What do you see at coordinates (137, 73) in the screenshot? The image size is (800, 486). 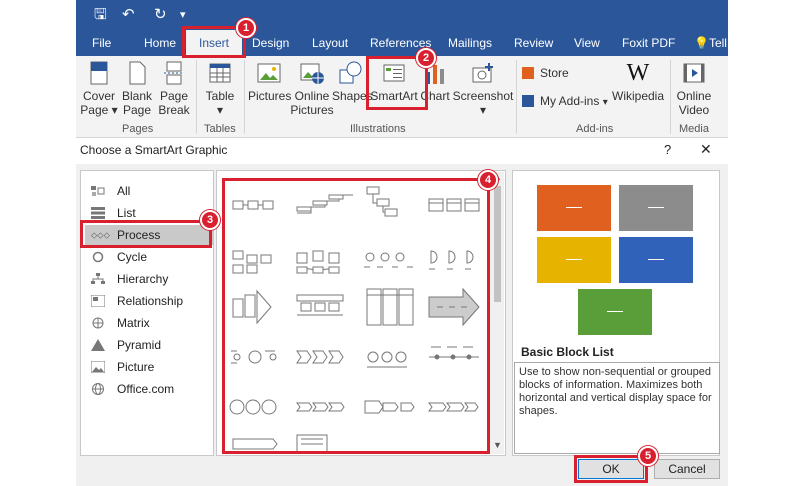 I see `blank-page-icon` at bounding box center [137, 73].